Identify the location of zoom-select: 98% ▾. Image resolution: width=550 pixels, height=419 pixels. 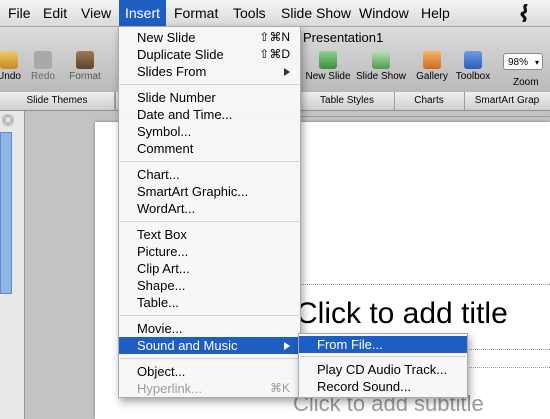
(523, 61).